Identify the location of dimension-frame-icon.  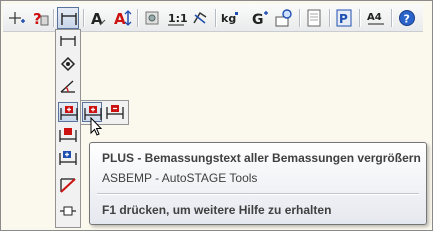
(68, 211).